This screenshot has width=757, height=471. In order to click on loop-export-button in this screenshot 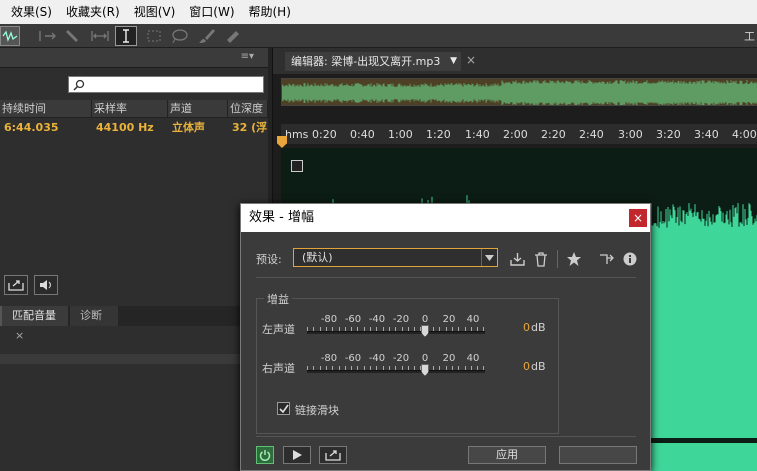, I will do `click(333, 455)`.